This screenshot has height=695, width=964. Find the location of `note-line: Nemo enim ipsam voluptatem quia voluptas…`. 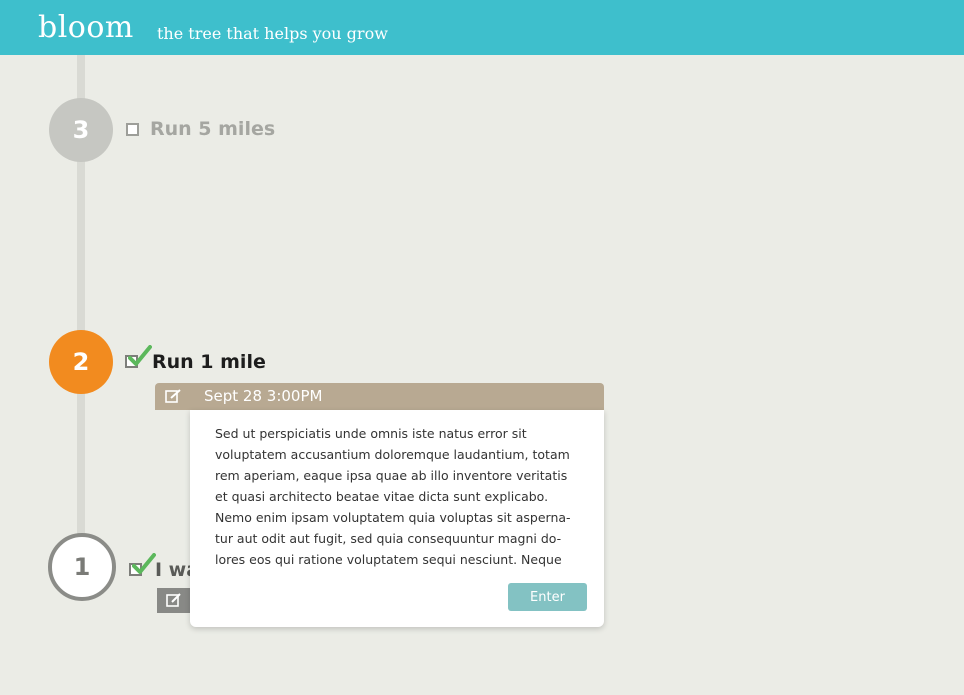

note-line: Nemo enim ipsam voluptatem quia voluptas… is located at coordinates (393, 517).